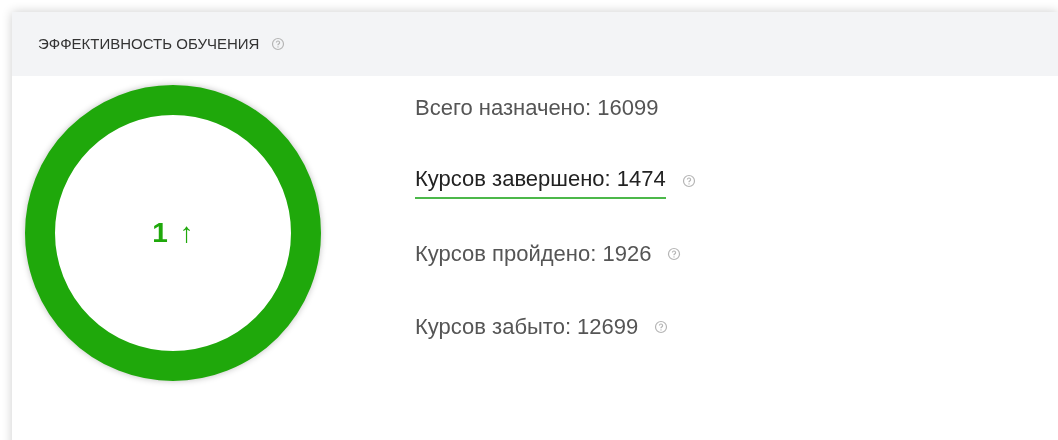  What do you see at coordinates (540, 180) in the screenshot?
I see `stat-link: Курсов завершено: 1474` at bounding box center [540, 180].